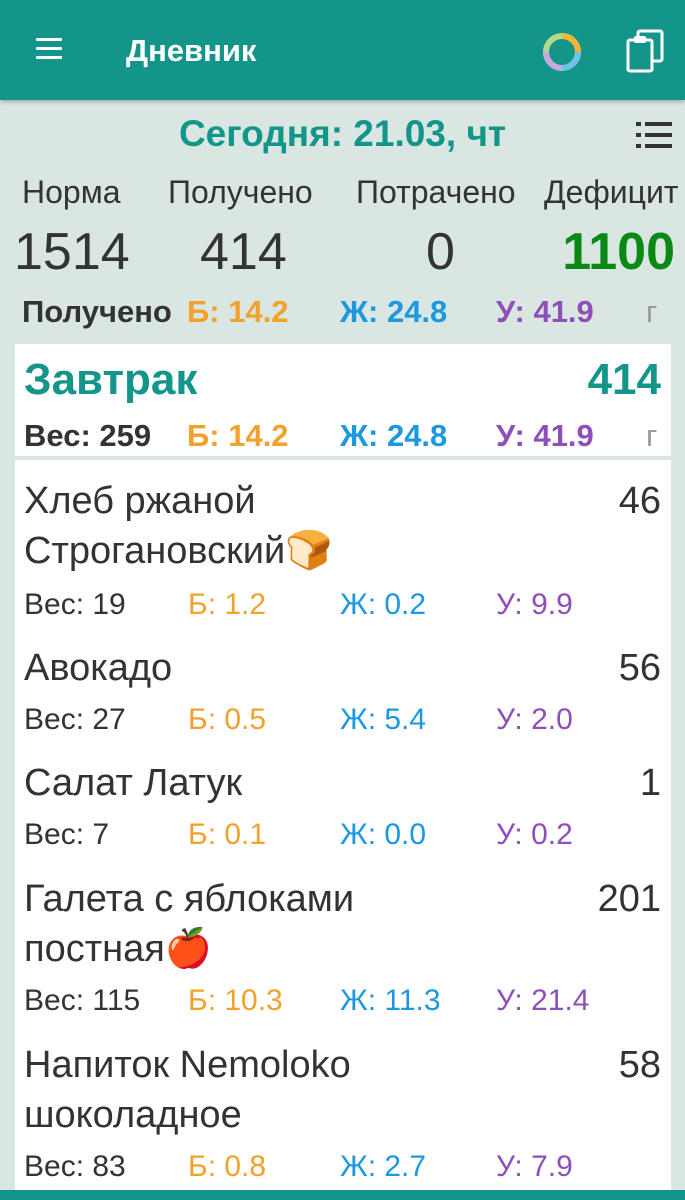 The image size is (685, 1200). Describe the element at coordinates (618, 252) in the screenshot. I see `deficit-value: 1100` at that location.